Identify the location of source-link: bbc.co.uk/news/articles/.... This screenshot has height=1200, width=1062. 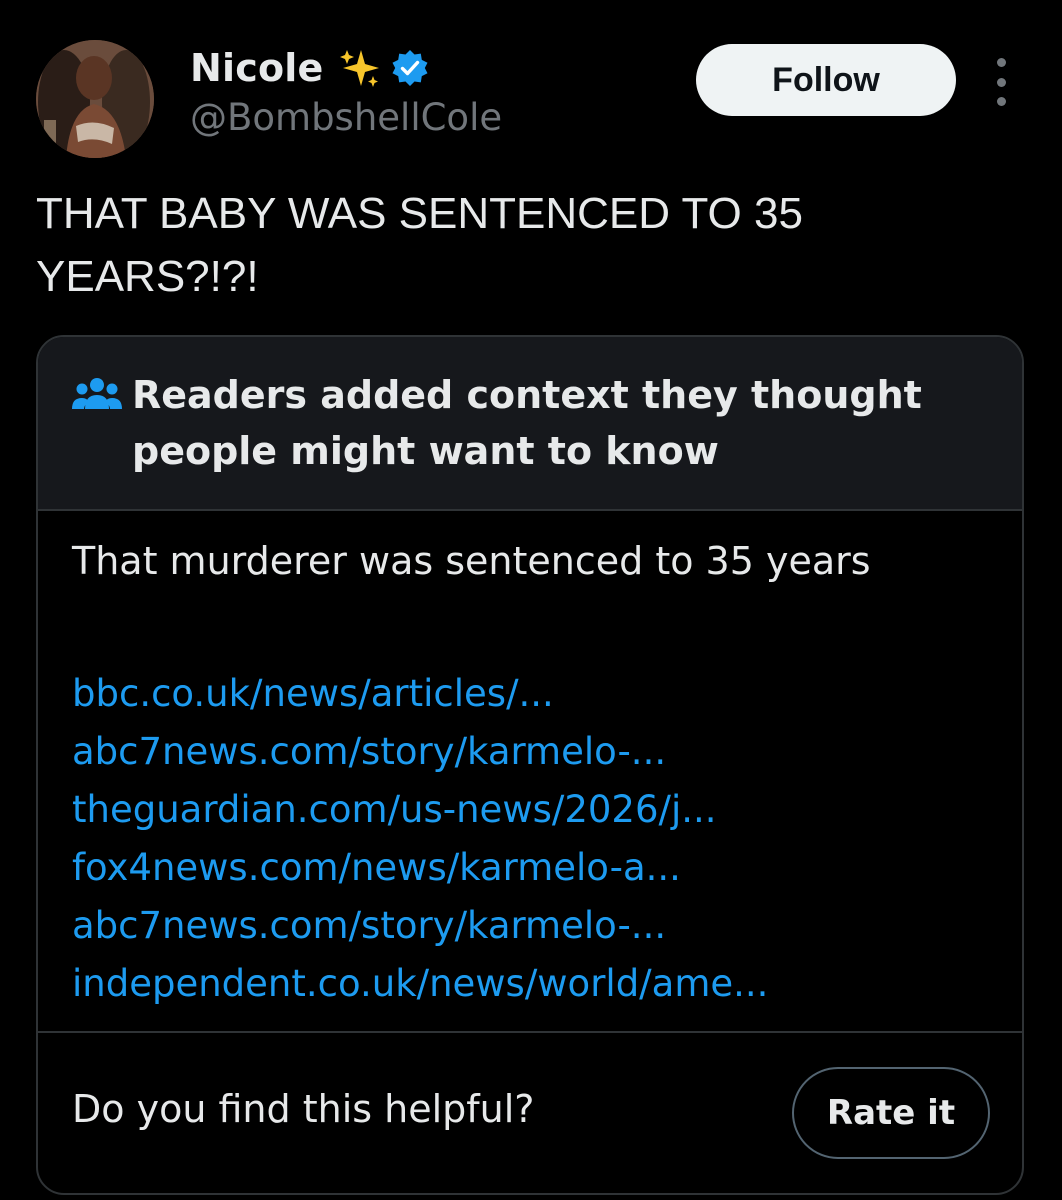
(532, 694).